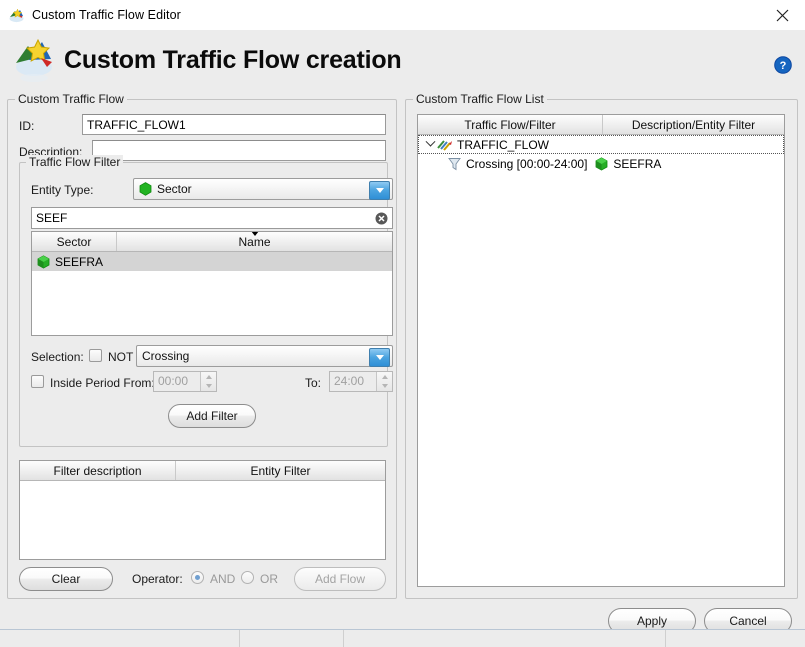 This screenshot has width=805, height=647. I want to click on filter-table-header: Filter description Entity Filter, so click(202, 471).